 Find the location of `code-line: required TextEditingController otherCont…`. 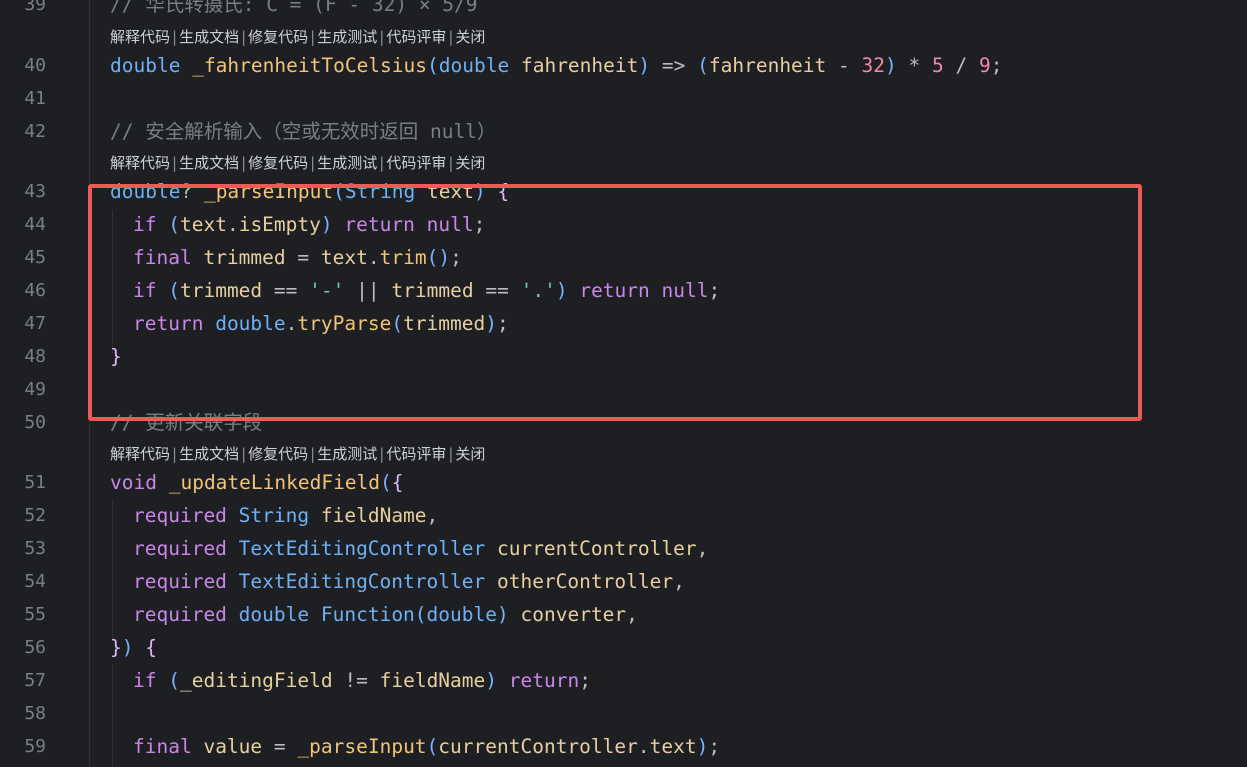

code-line: required TextEditingController otherCont… is located at coordinates (409, 581).